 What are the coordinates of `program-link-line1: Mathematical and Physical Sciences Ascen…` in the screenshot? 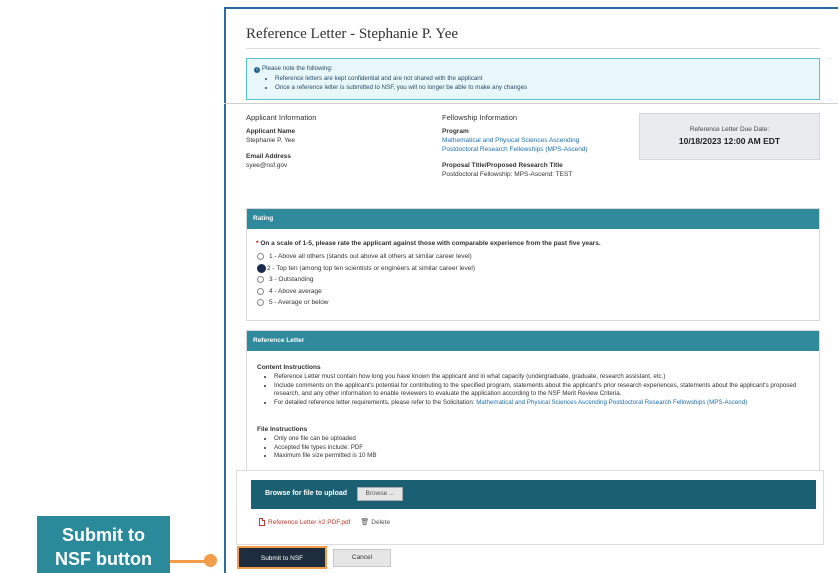 It's located at (510, 140).